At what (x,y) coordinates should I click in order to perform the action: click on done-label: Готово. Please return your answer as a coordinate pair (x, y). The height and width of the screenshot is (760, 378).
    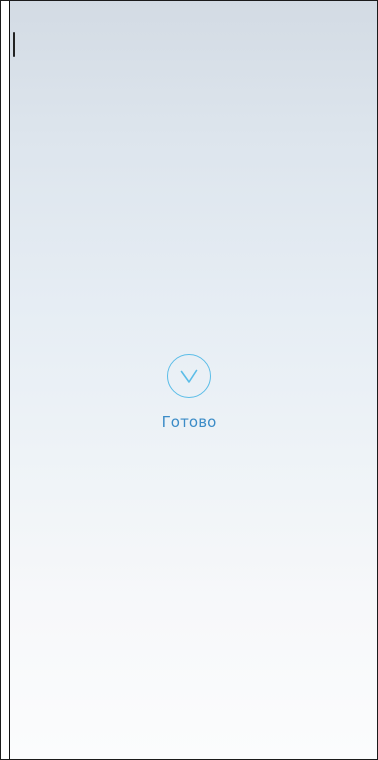
    Looking at the image, I should click on (189, 422).